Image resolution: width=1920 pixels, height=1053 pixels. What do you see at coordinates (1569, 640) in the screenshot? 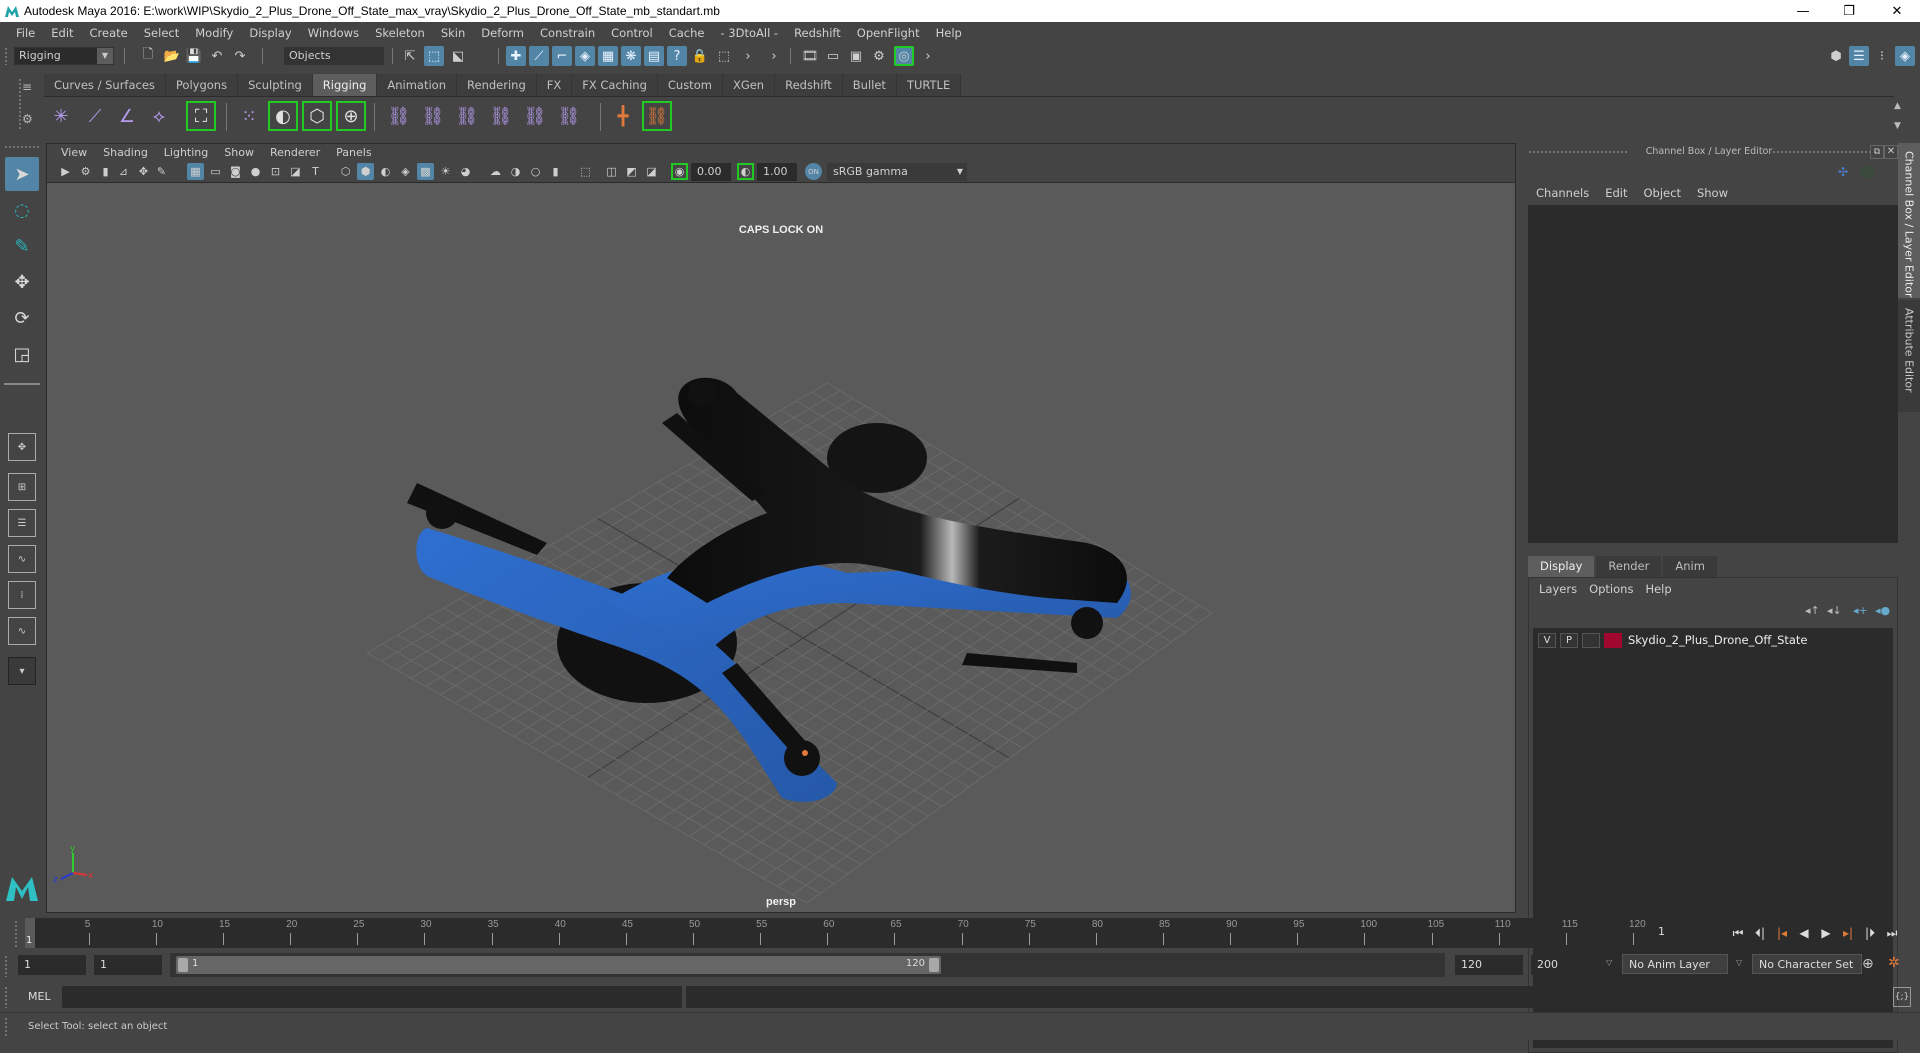
I see `layer-playback-toggle: P` at bounding box center [1569, 640].